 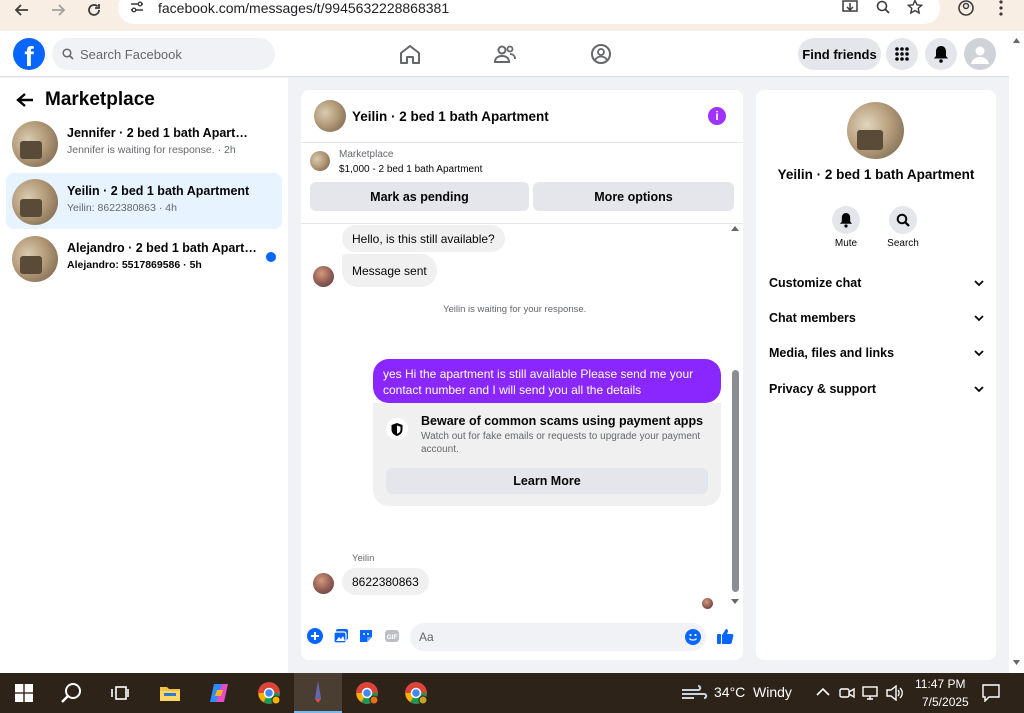 What do you see at coordinates (120, 693) in the screenshot?
I see `task-view-button` at bounding box center [120, 693].